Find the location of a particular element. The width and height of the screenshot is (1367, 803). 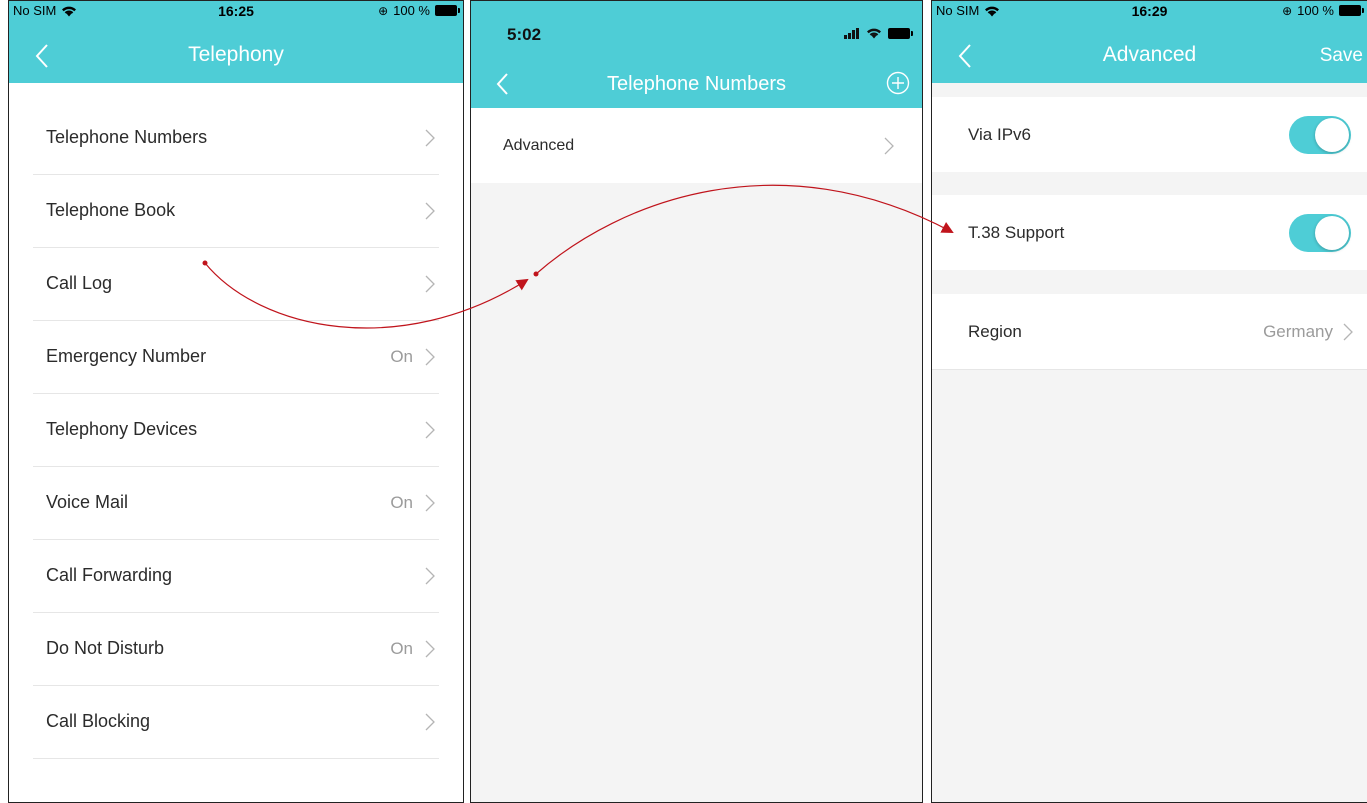

list-item-label: Telephony Devices is located at coordinates (122, 429).